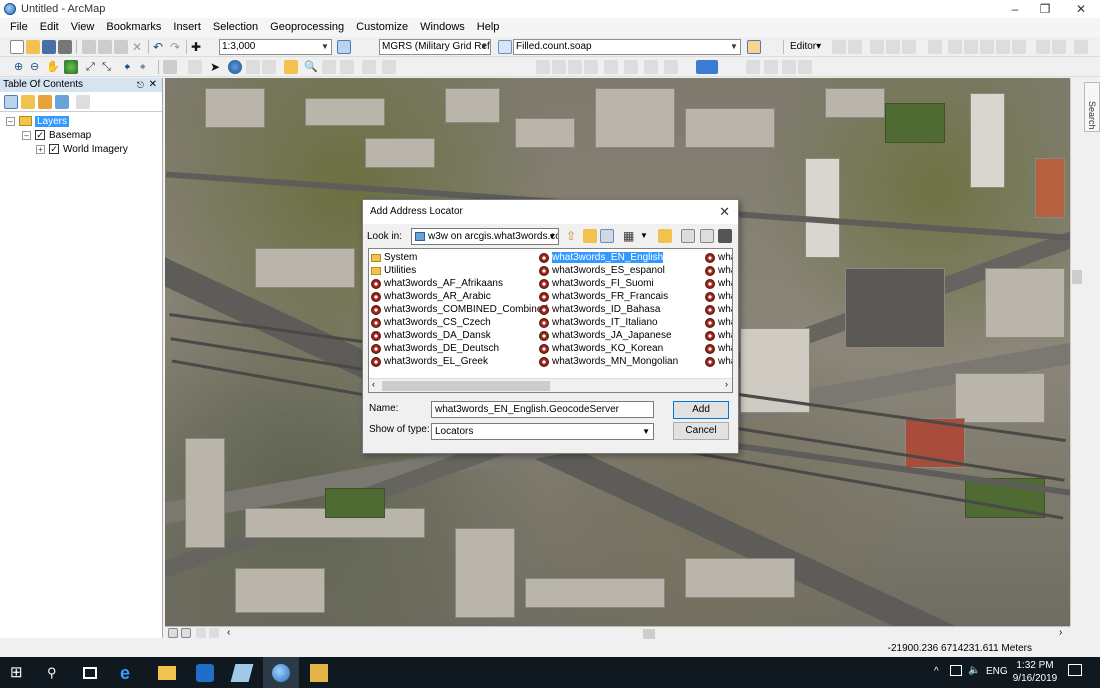 Image resolution: width=1100 pixels, height=688 pixels. What do you see at coordinates (187, 27) in the screenshot?
I see `menu-insert: Insert` at bounding box center [187, 27].